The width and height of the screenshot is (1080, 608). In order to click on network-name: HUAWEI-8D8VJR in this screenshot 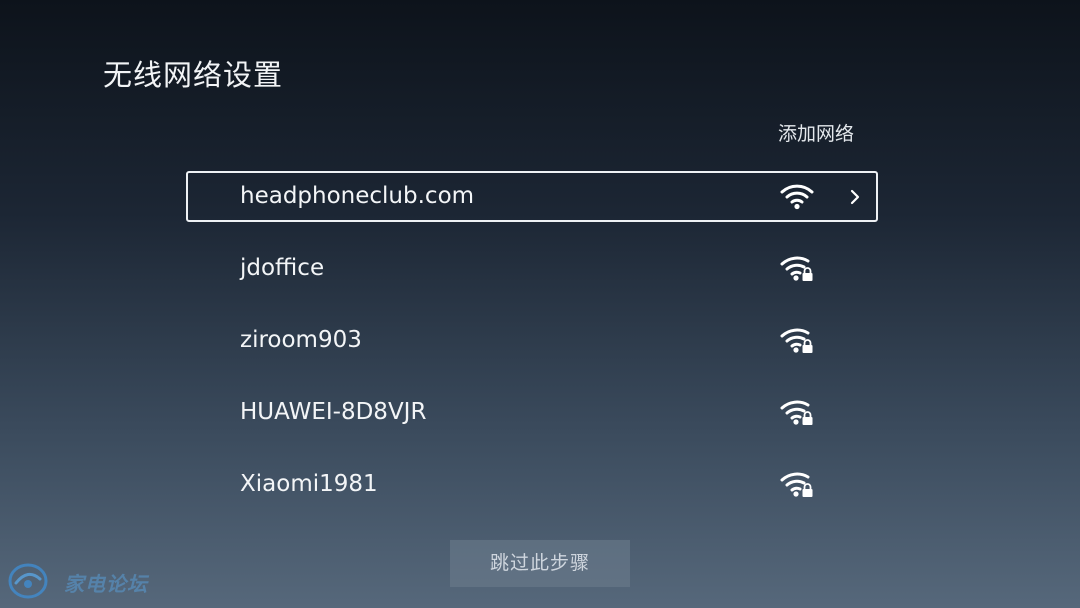, I will do `click(333, 412)`.